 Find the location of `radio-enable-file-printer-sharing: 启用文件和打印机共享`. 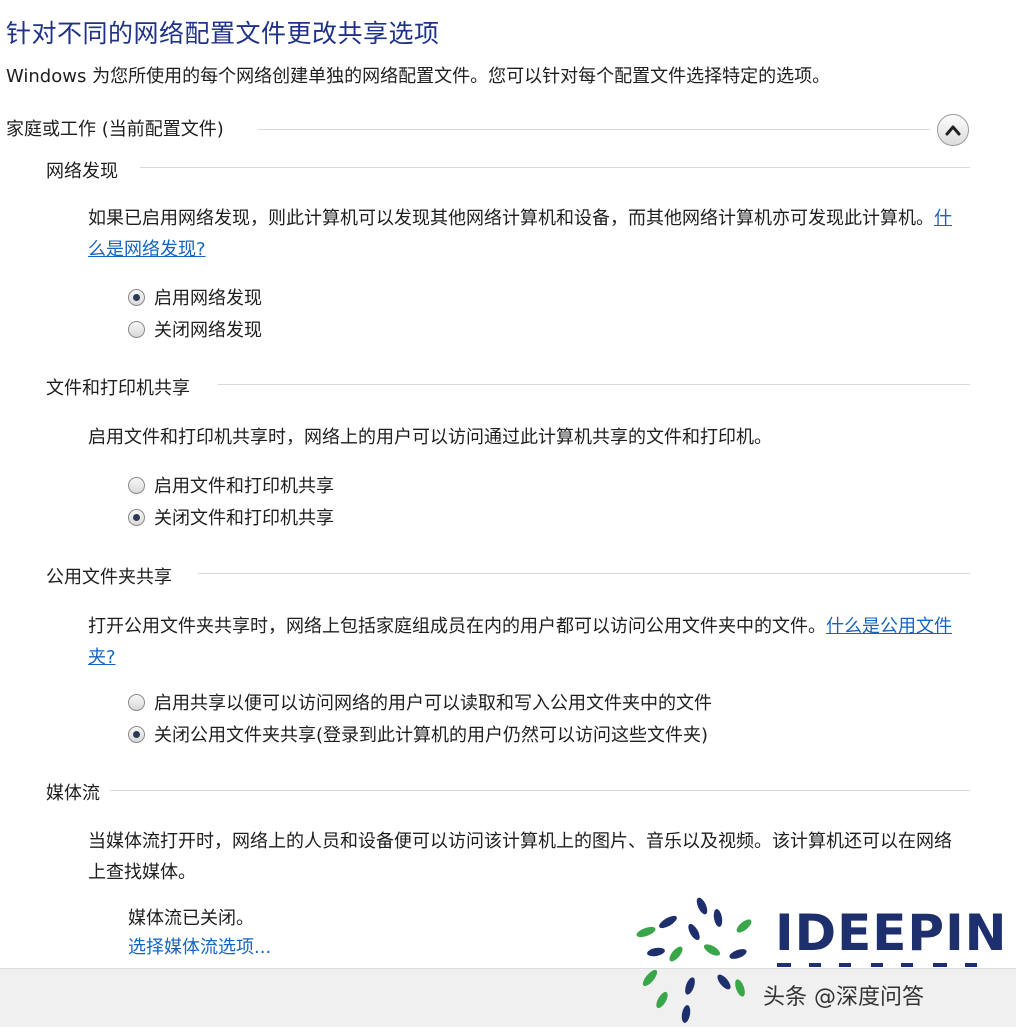

radio-enable-file-printer-sharing: 启用文件和打印机共享 is located at coordinates (231, 485).